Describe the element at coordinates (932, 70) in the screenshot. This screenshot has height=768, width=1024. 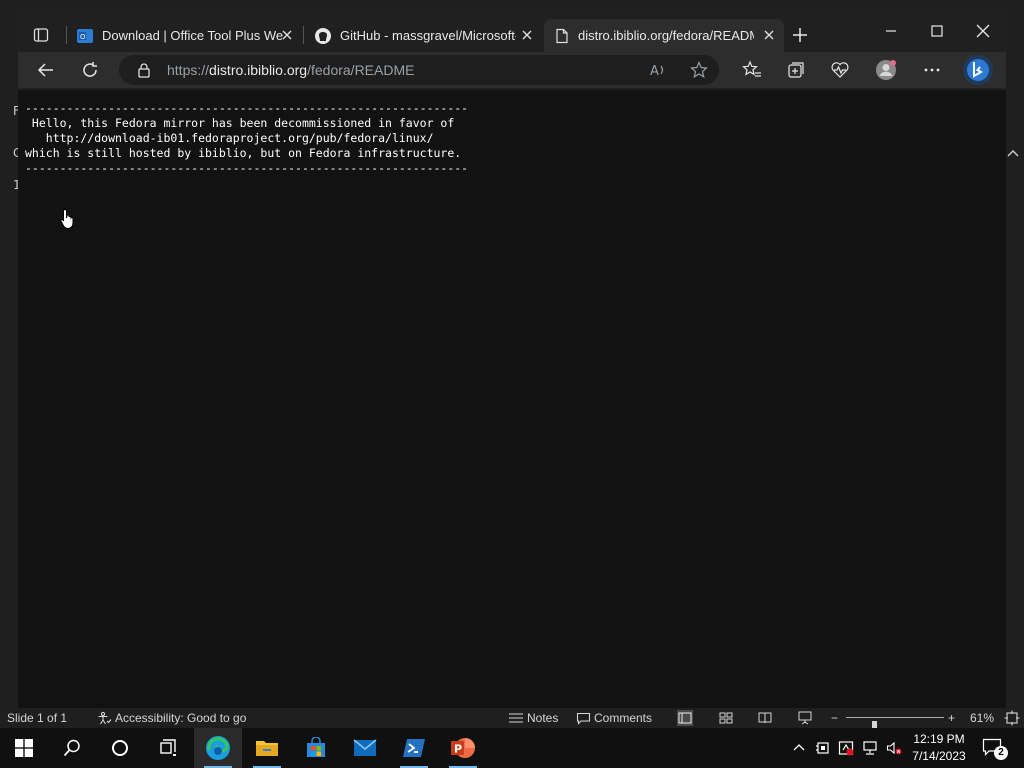
I see `more-options-icon` at that location.